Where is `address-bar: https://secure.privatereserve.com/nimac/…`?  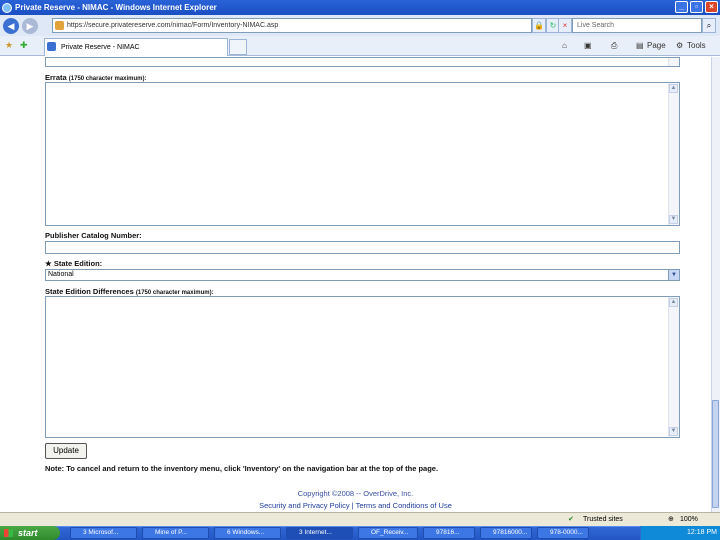
address-bar: https://secure.privatereserve.com/nimac/… is located at coordinates (292, 25).